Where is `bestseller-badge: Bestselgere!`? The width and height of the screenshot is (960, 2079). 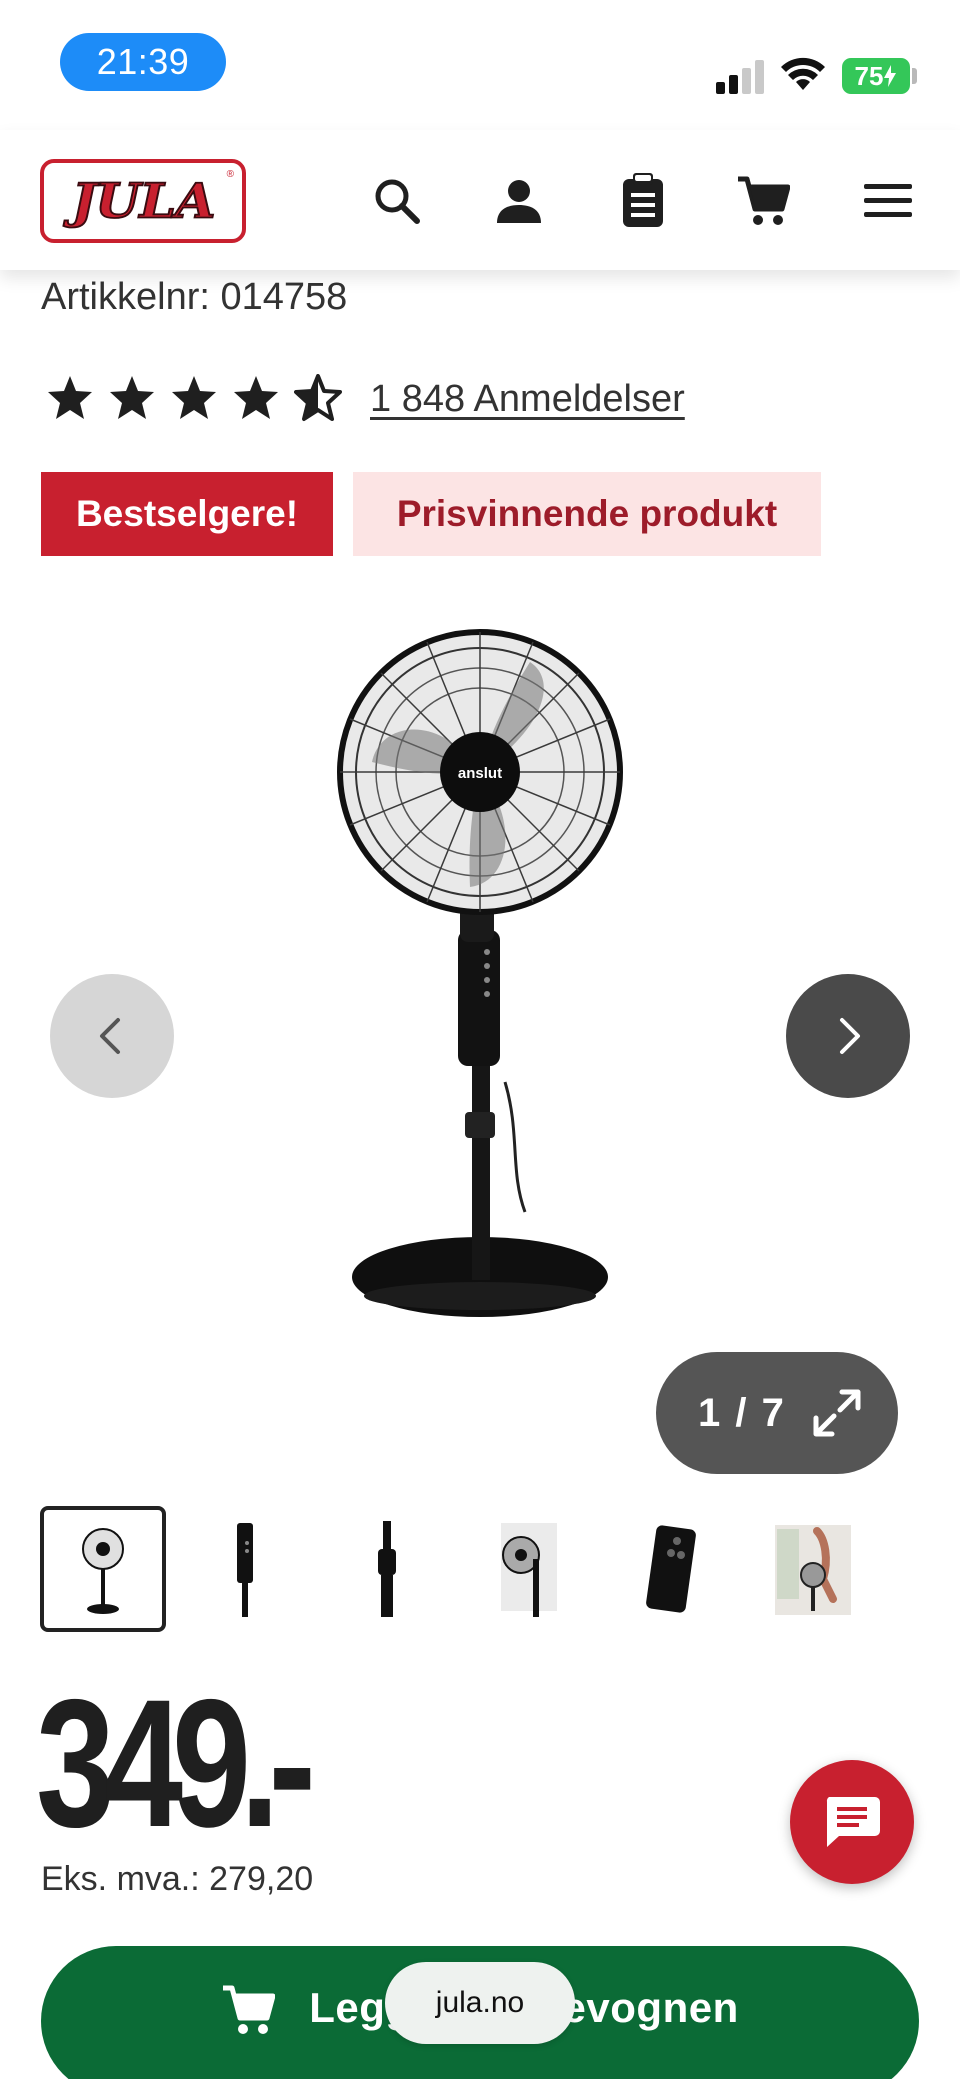
bestseller-badge: Bestselgere! is located at coordinates (187, 514).